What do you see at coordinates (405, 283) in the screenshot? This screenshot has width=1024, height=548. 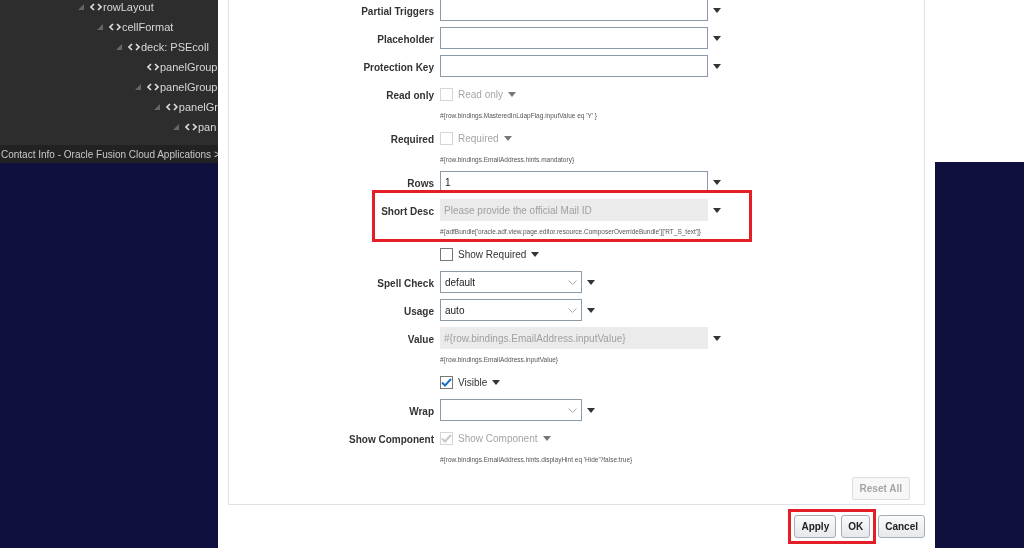 I see `property-label: Spell Check` at bounding box center [405, 283].